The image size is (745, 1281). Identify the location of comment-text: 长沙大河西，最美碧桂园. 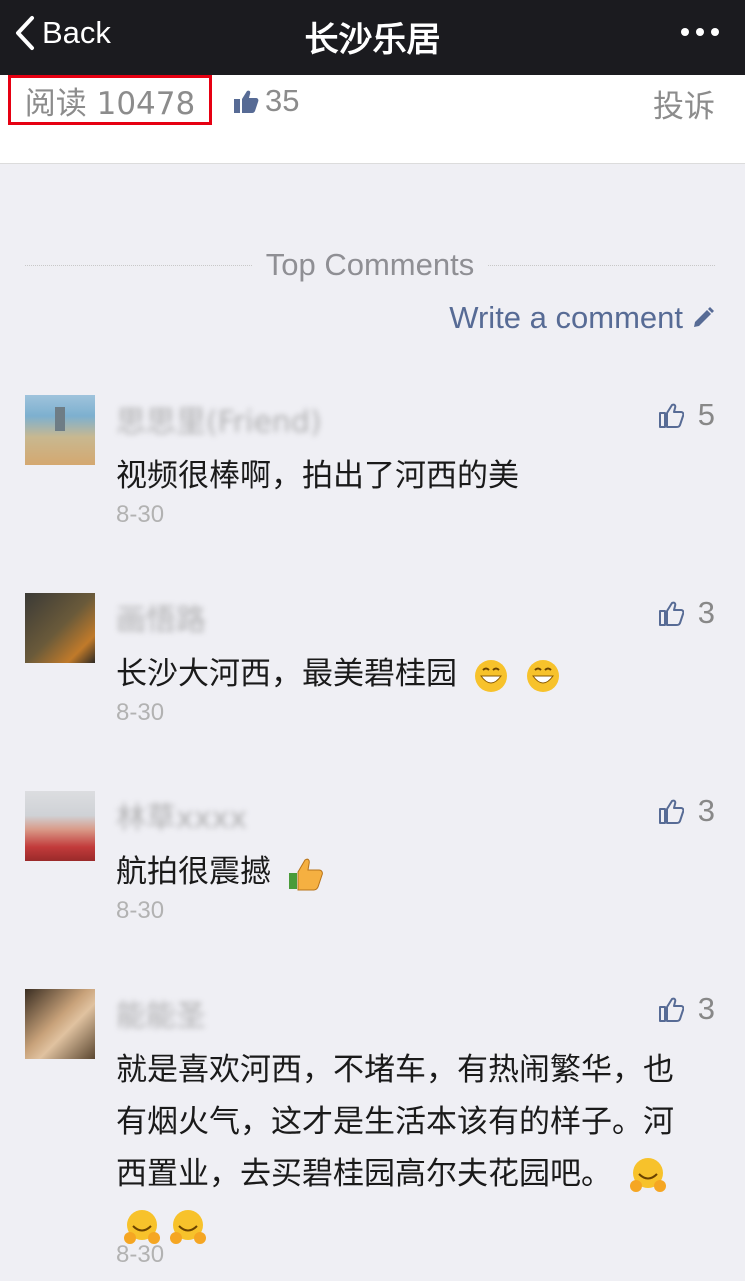
(411, 674).